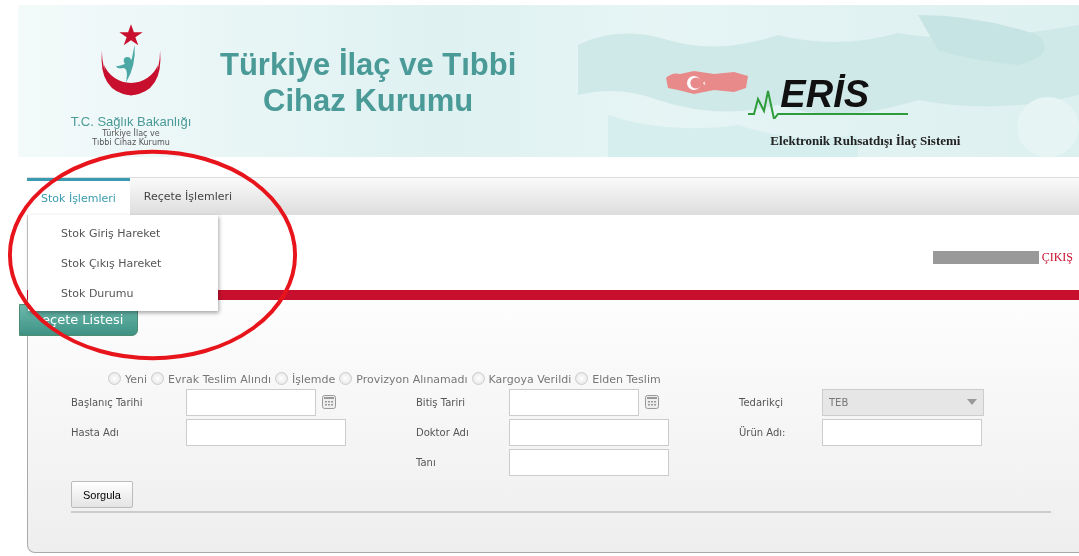 This screenshot has height=556, width=1079. I want to click on agency-title: Cihaz Kurumu, so click(368, 101).